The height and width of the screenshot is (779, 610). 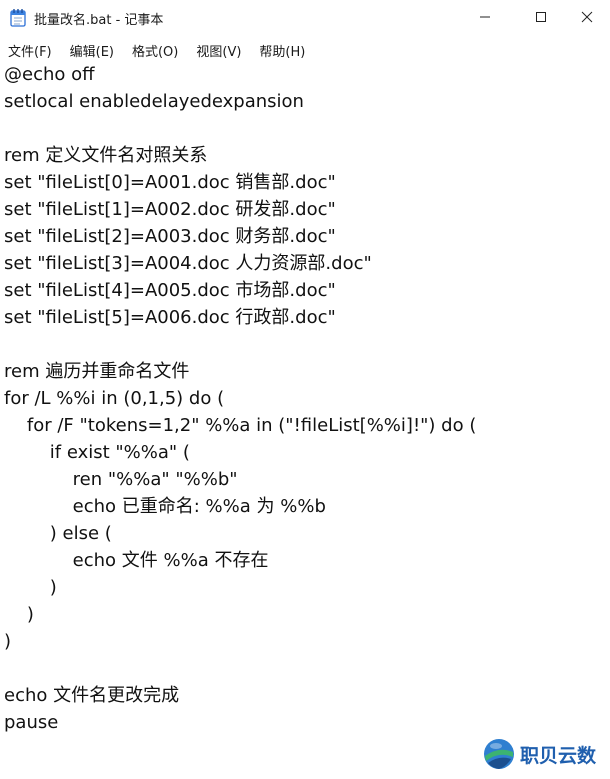 What do you see at coordinates (31, 722) in the screenshot?
I see `code-line: pause` at bounding box center [31, 722].